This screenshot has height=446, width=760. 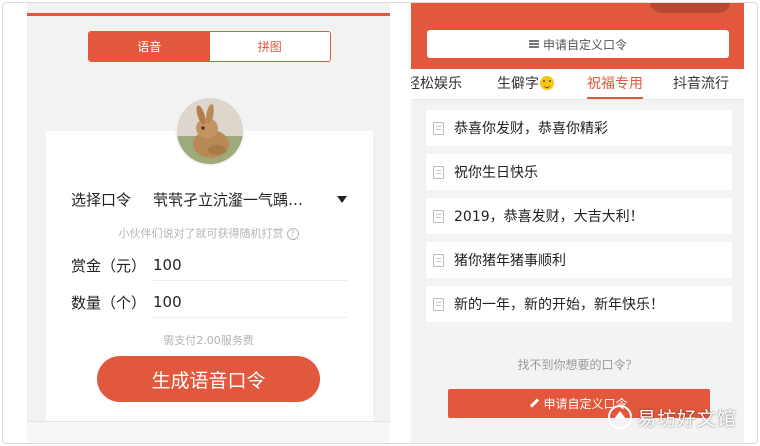 I want to click on dropdown-arrow-icon, so click(x=342, y=199).